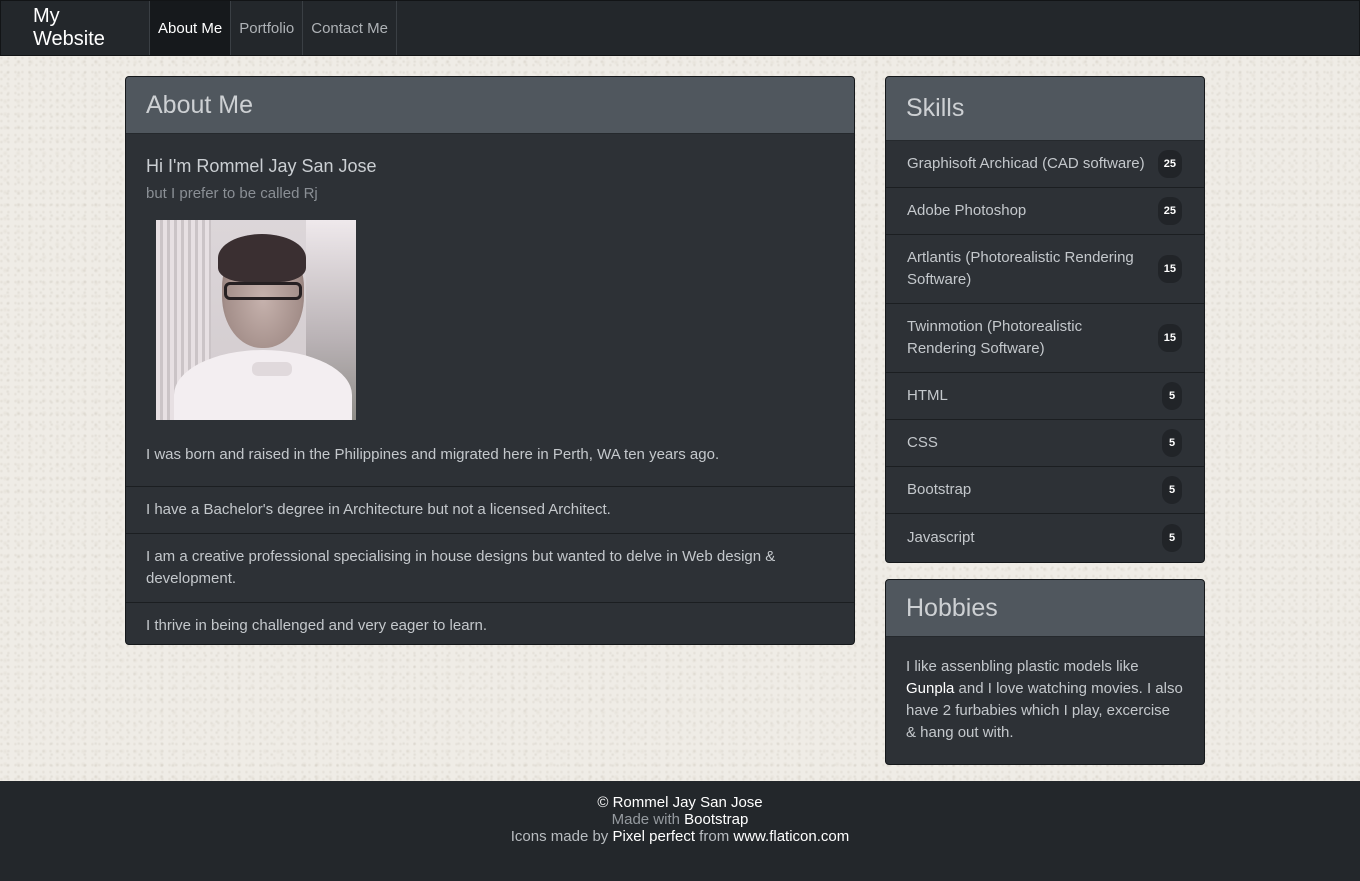 The image size is (1360, 881). I want to click on skill-item: Javascript 5, so click(1045, 537).